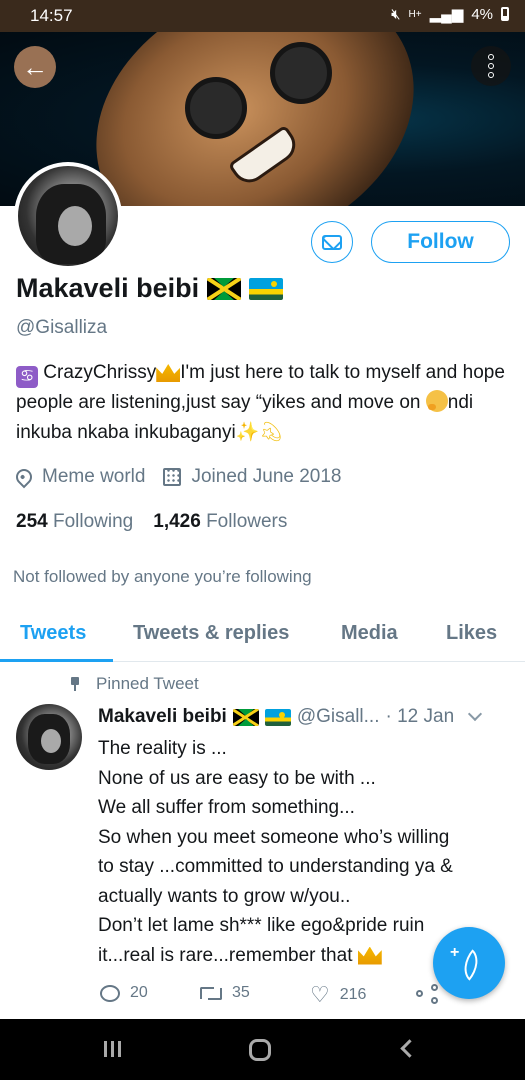 The image size is (525, 1080). Describe the element at coordinates (298, 997) in the screenshot. I see `tweet-actions: 20 35 ♡ 216` at that location.